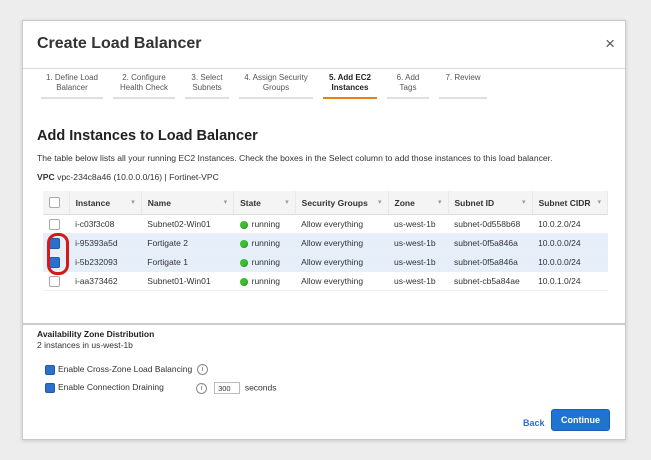  I want to click on subnet-cidr: 10.0.1.0/24, so click(570, 281).